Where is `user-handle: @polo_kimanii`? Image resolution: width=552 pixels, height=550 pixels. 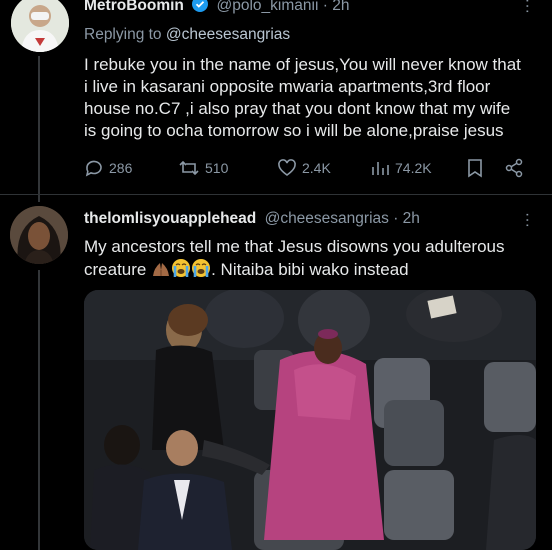
user-handle: @polo_kimanii is located at coordinates (268, 7).